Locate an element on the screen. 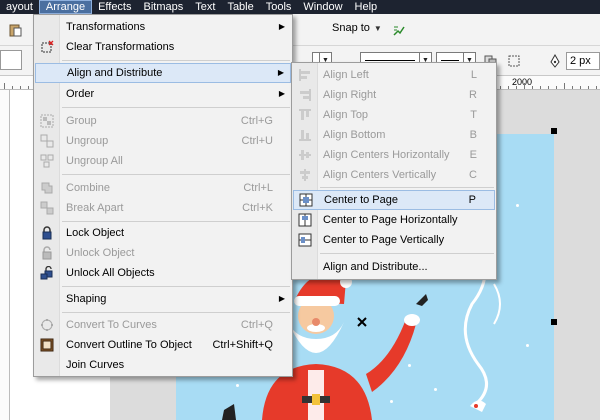 This screenshot has width=600, height=420. menu-item-label: Align Left is located at coordinates (346, 75).